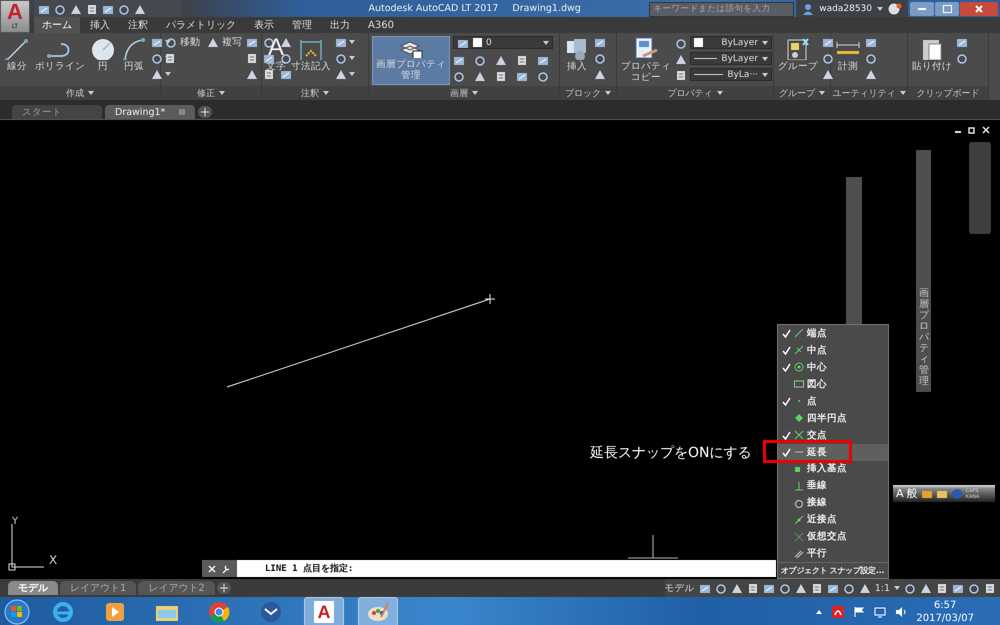 This screenshot has width=1000, height=625. What do you see at coordinates (880, 612) in the screenshot?
I see `network-icon` at bounding box center [880, 612].